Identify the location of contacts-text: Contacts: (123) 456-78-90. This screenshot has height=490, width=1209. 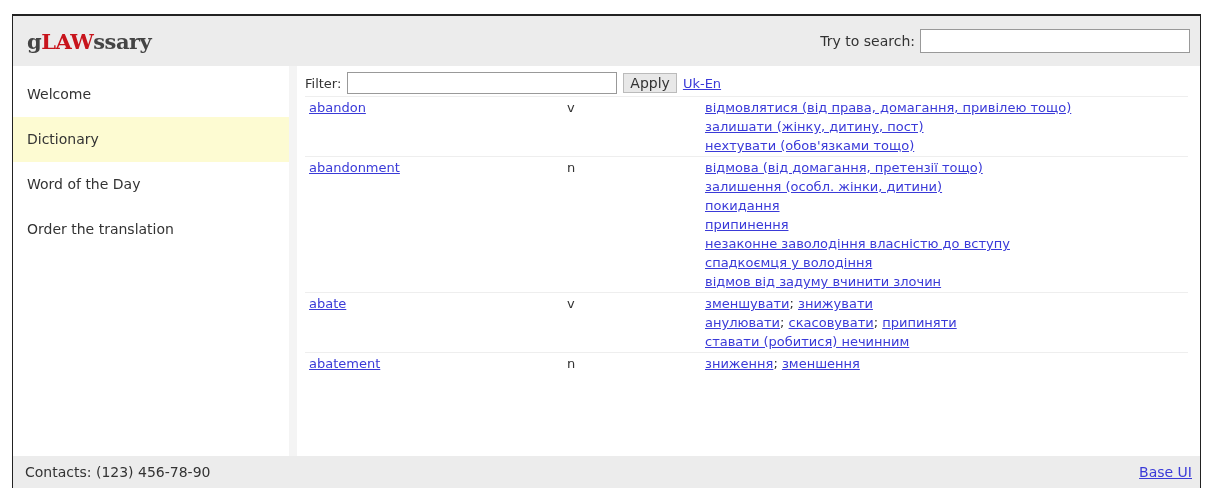
(118, 472).